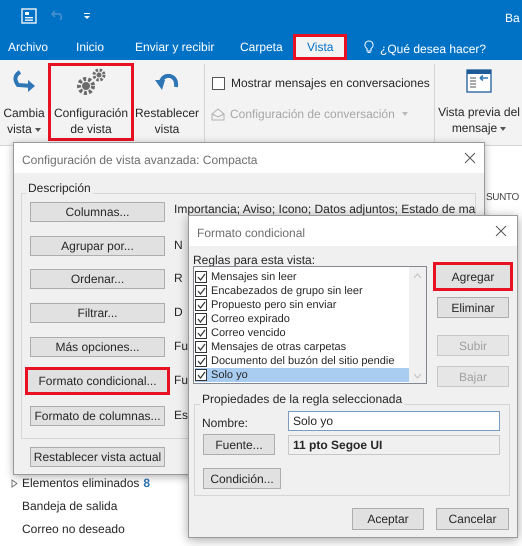 This screenshot has width=522, height=546. What do you see at coordinates (302, 277) in the screenshot?
I see `rule-item: Mensajes sin leer` at bounding box center [302, 277].